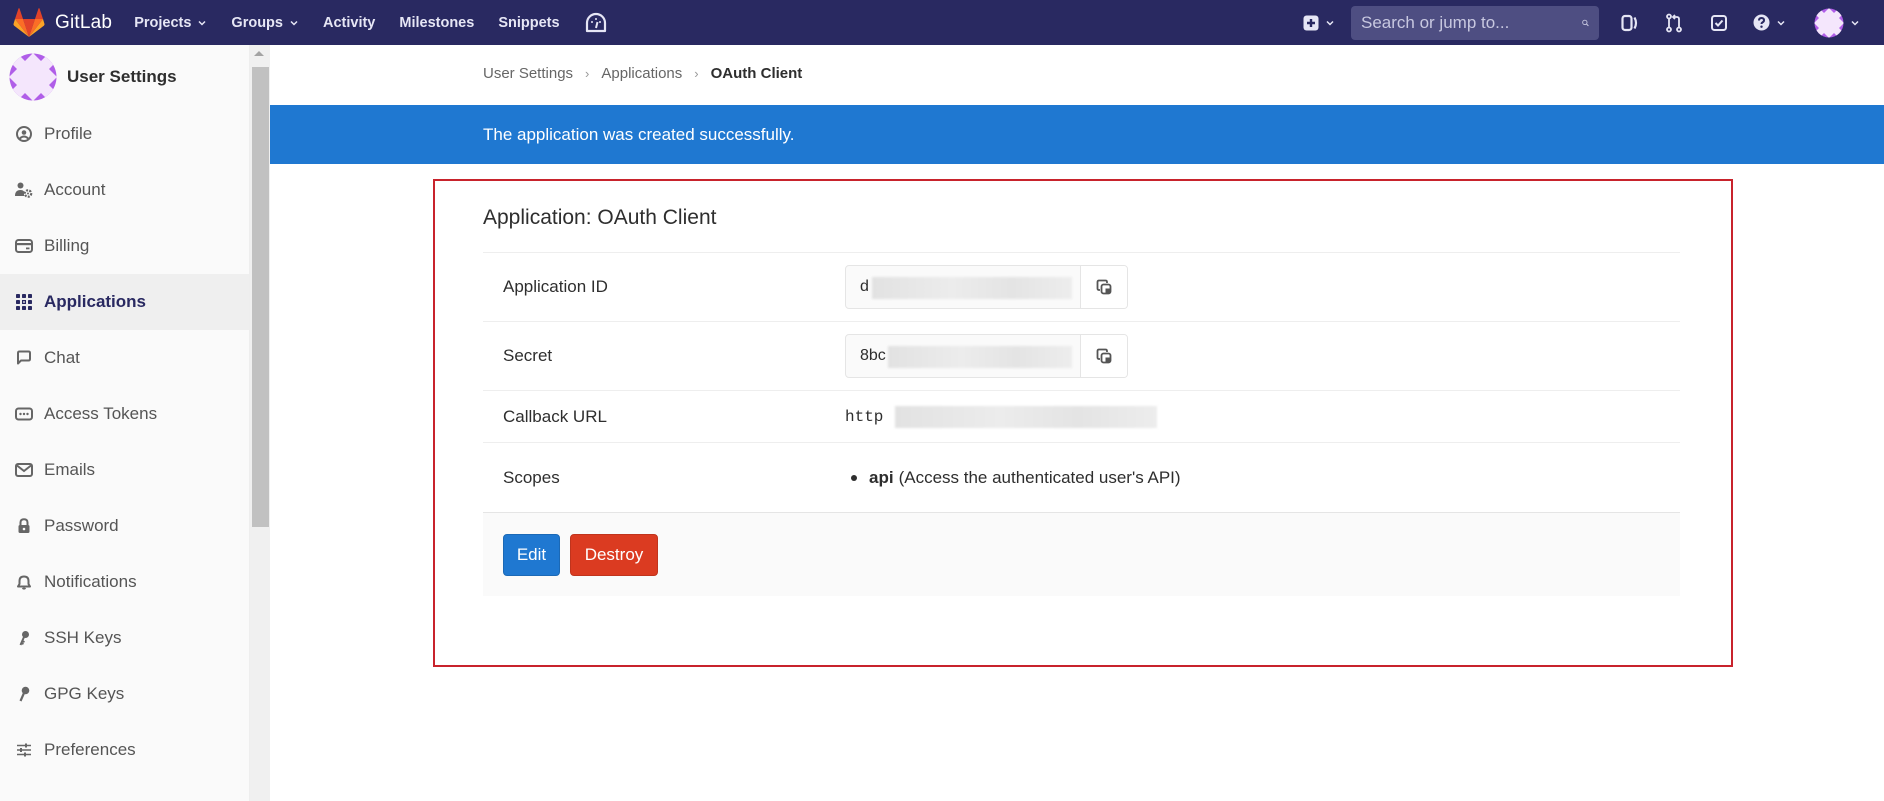  I want to click on sidebar-item-label: Billing, so click(67, 245).